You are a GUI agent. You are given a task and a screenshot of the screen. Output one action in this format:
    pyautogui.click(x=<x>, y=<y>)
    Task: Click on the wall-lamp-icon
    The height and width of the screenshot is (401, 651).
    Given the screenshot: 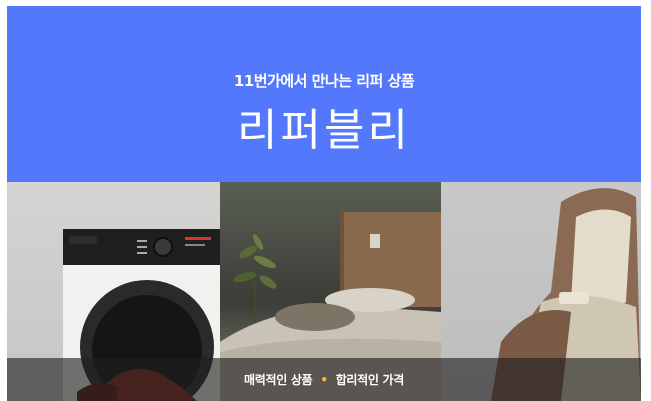 What is the action you would take?
    pyautogui.click(x=375, y=241)
    